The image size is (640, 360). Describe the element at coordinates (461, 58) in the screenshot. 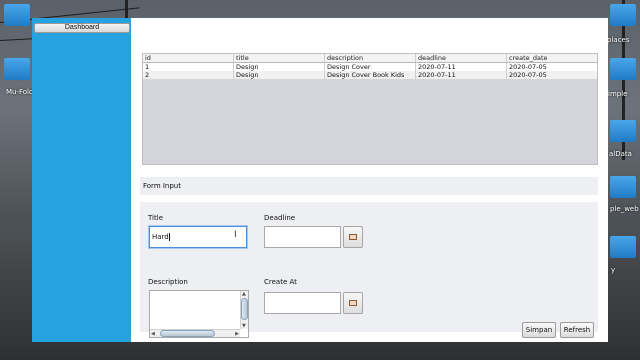

I see `column-header-deadline: deadline` at that location.